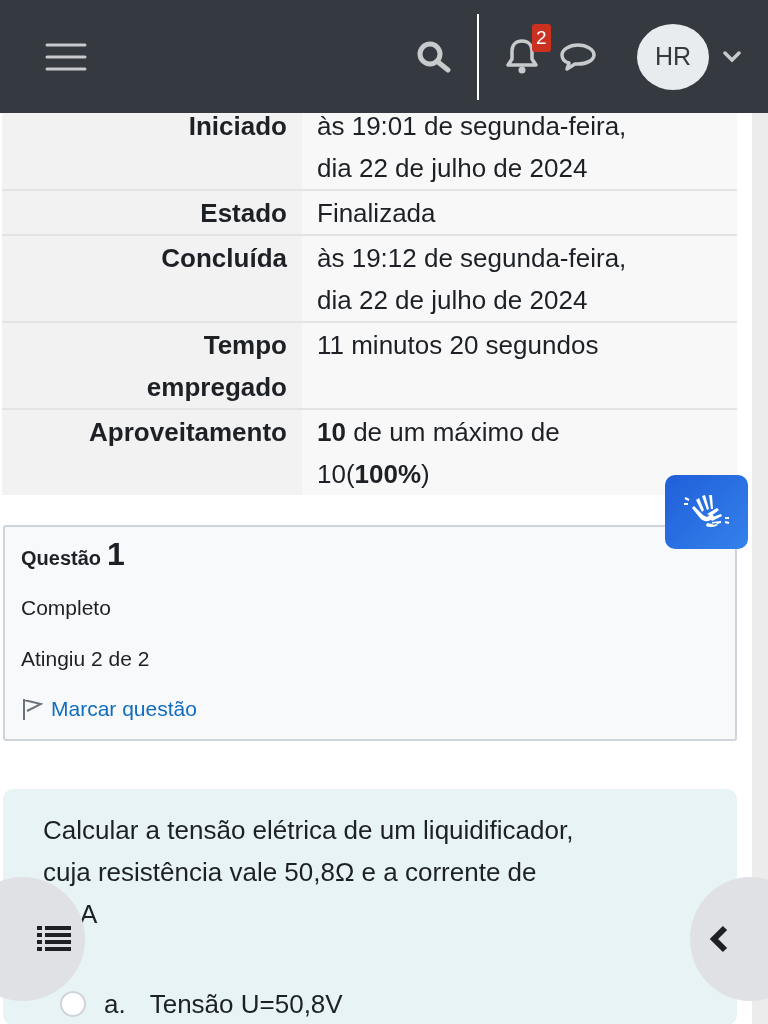  I want to click on user-avatar: HR, so click(673, 56).